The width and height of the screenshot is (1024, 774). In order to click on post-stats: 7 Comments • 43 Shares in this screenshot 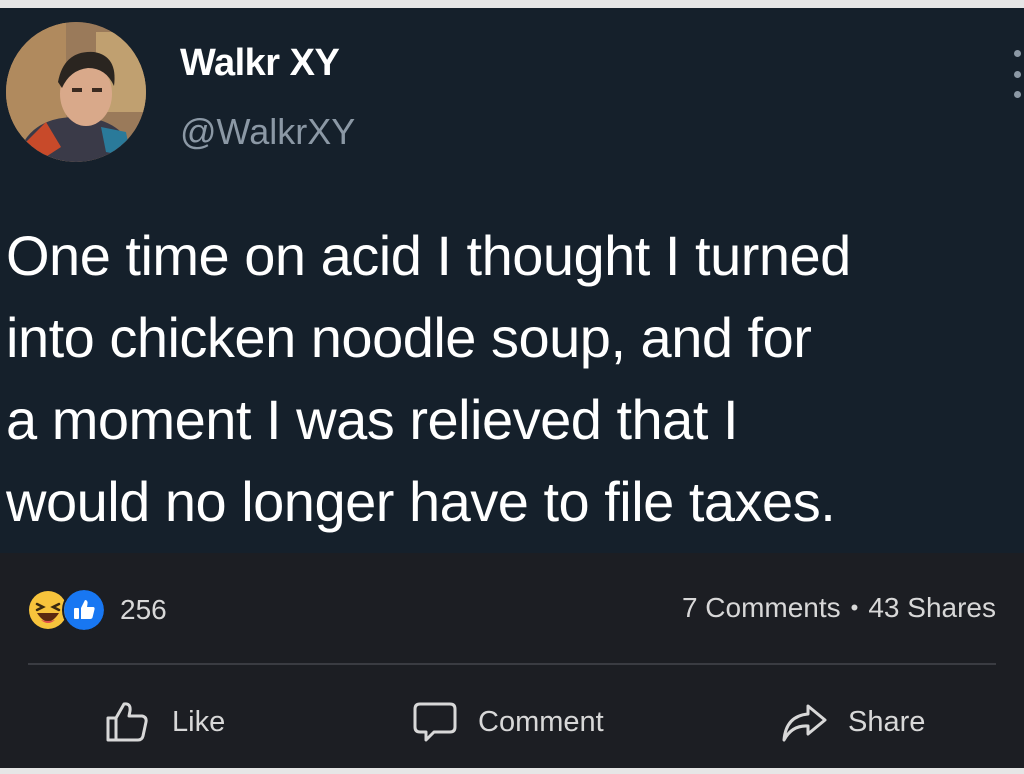, I will do `click(839, 608)`.